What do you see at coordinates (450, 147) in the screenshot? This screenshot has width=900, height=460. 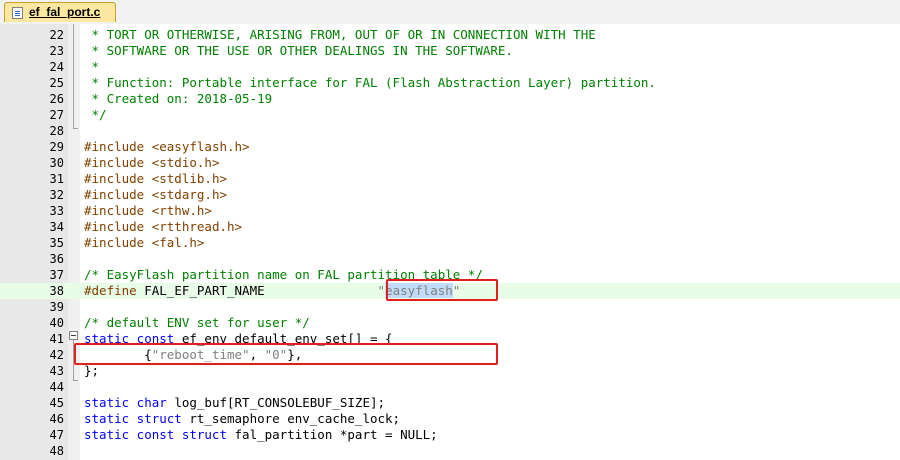 I see `code-line: 29 #include <easyflash.h>` at bounding box center [450, 147].